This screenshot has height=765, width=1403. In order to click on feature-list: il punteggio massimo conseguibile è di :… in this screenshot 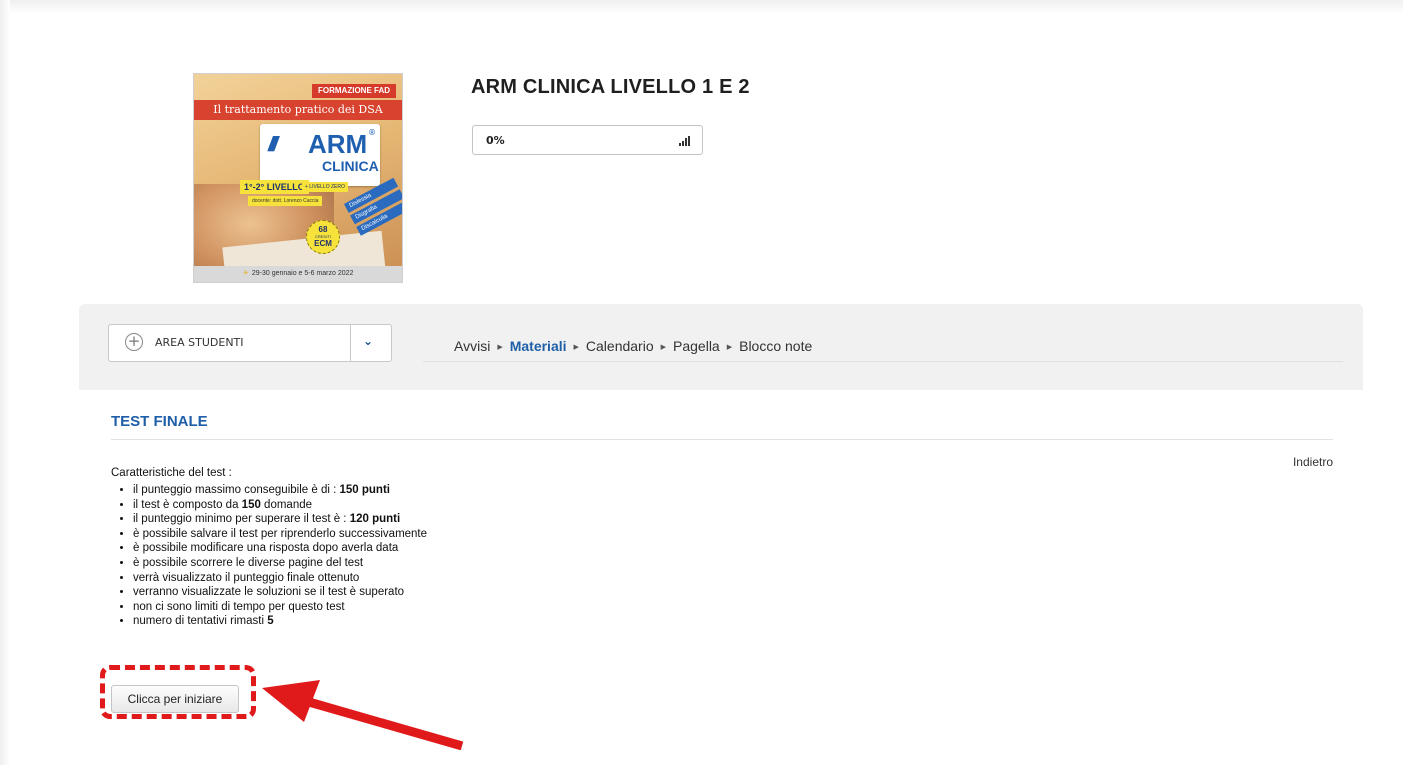, I will do `click(269, 556)`.